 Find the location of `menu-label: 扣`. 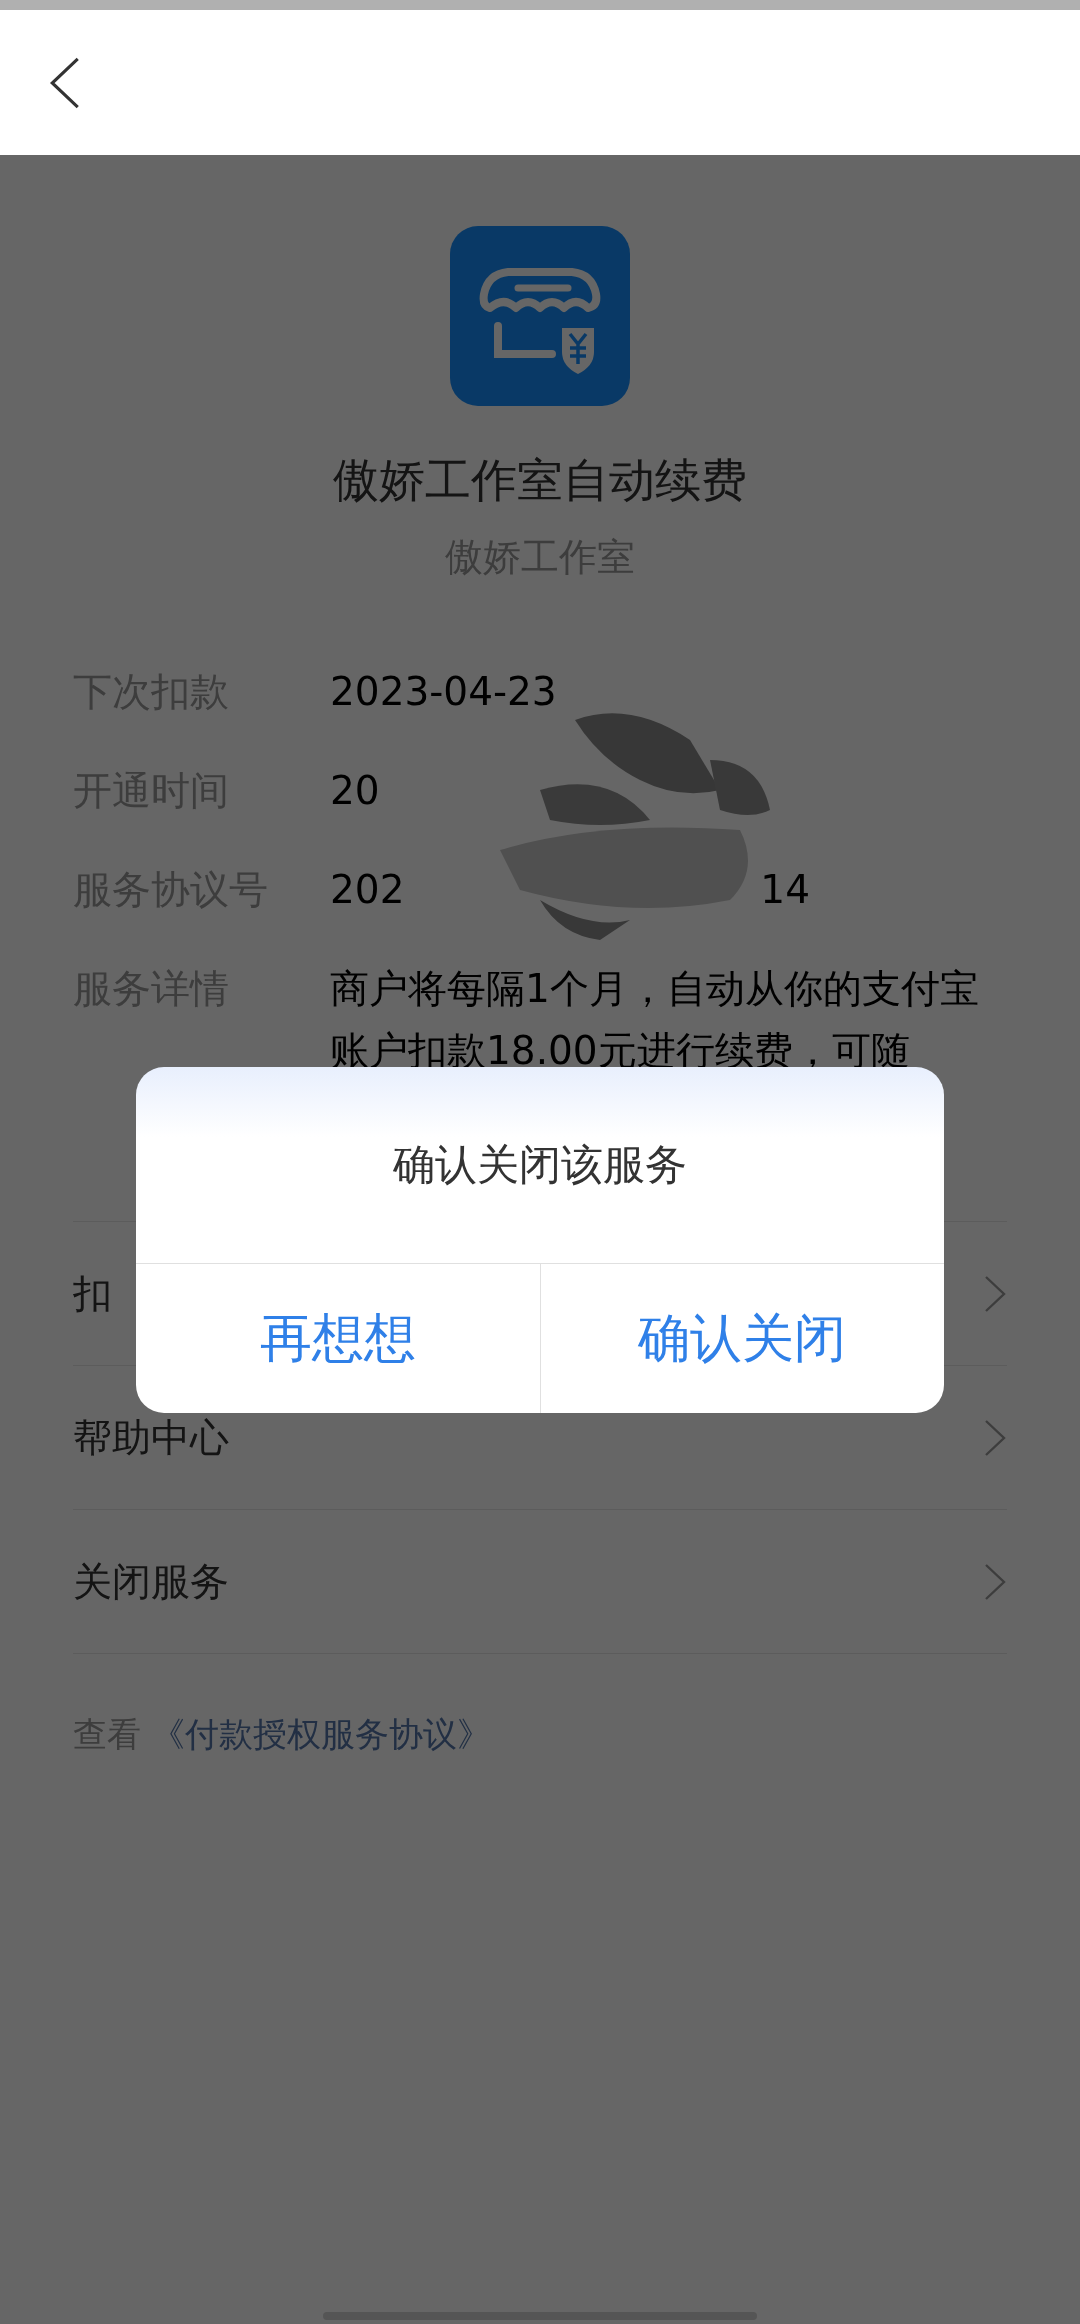

menu-label: 扣 is located at coordinates (92, 1293).